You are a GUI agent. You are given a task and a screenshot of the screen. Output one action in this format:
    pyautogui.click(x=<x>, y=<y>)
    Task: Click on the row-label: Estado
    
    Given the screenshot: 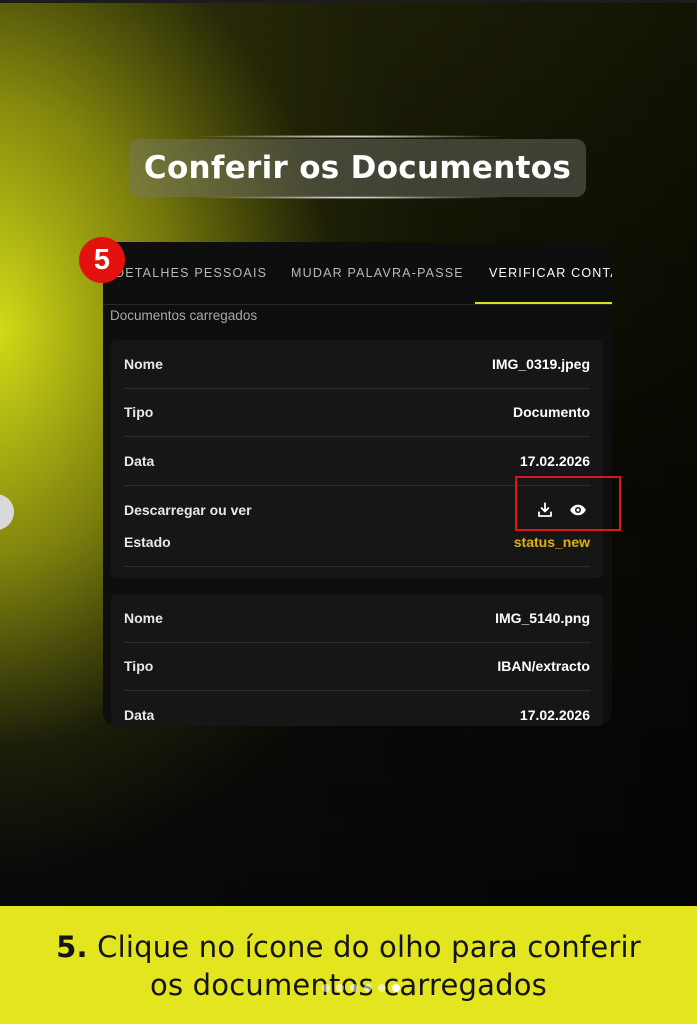 What is the action you would take?
    pyautogui.click(x=147, y=542)
    